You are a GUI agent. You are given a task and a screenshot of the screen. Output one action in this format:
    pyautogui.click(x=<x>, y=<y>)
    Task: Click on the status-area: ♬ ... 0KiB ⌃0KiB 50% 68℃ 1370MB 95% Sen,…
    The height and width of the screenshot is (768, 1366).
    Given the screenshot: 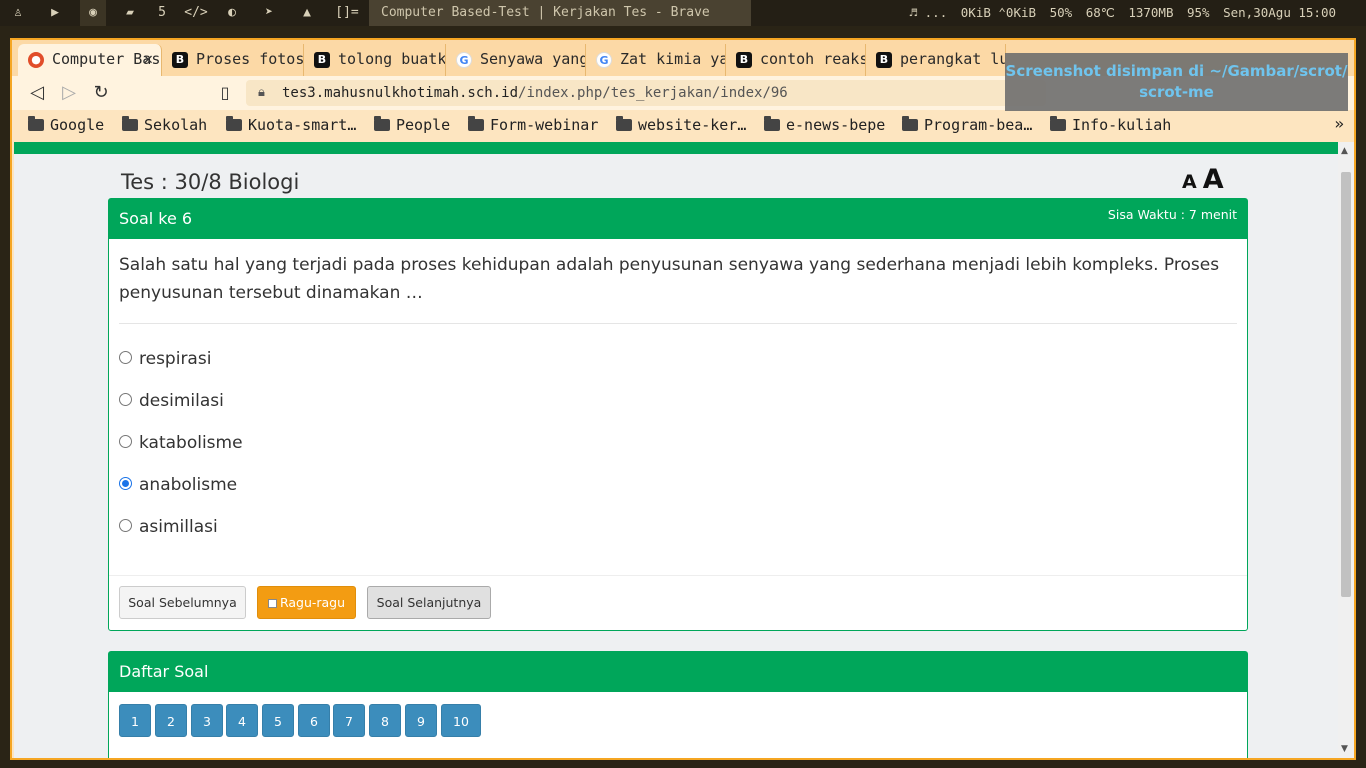 What is the action you would take?
    pyautogui.click(x=1120, y=13)
    